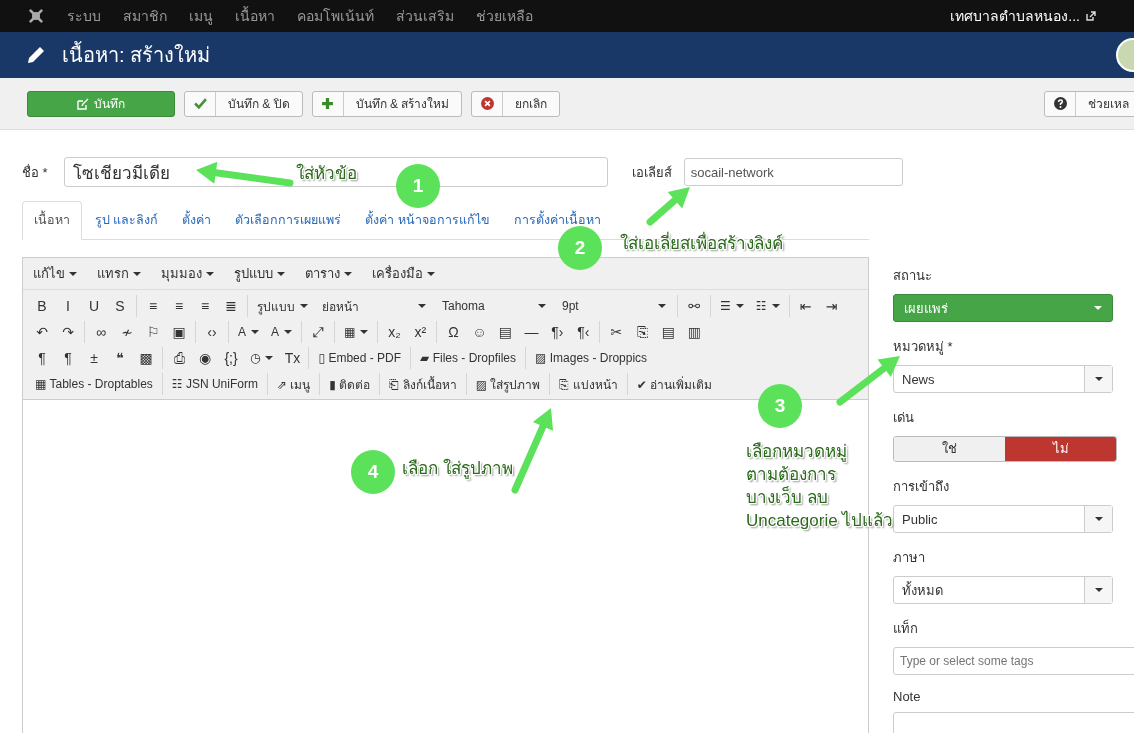  I want to click on editor-tool-button: ◷, so click(262, 358).